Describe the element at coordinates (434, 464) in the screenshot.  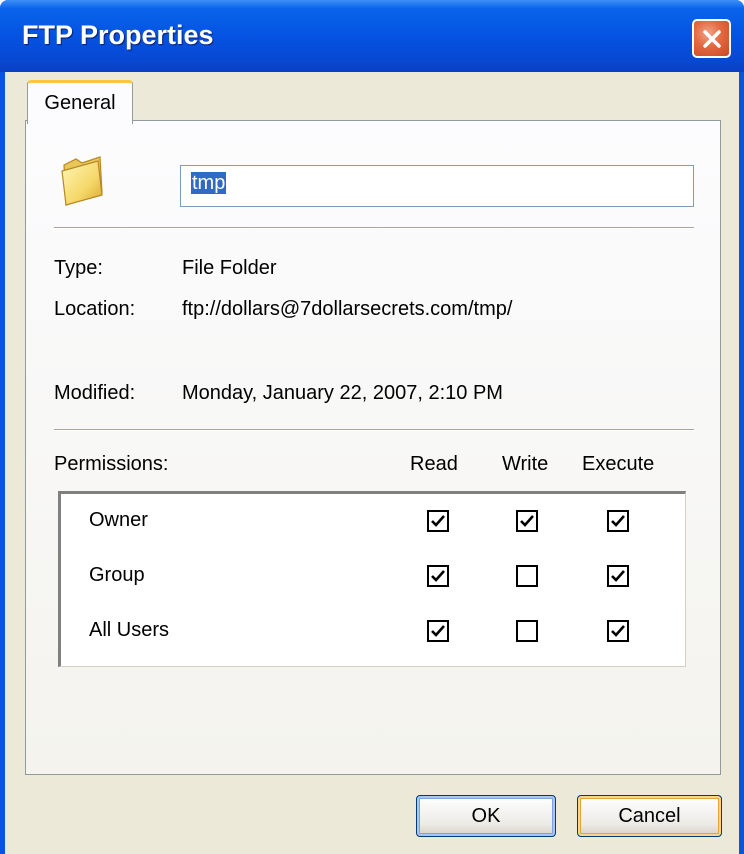
I see `column-read: Read` at that location.